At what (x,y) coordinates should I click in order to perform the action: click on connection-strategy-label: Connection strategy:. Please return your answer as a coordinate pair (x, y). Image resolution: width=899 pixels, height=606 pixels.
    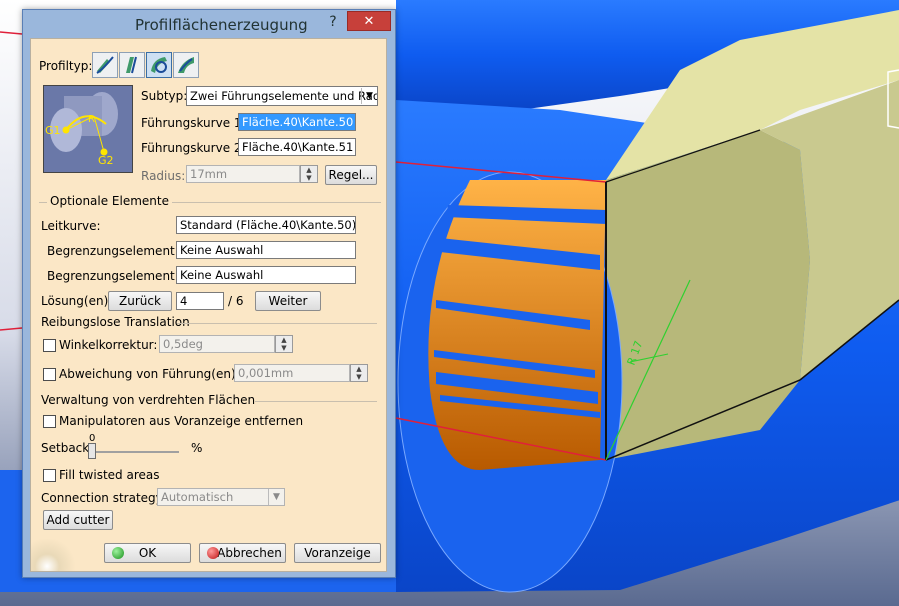
    Looking at the image, I should click on (103, 498).